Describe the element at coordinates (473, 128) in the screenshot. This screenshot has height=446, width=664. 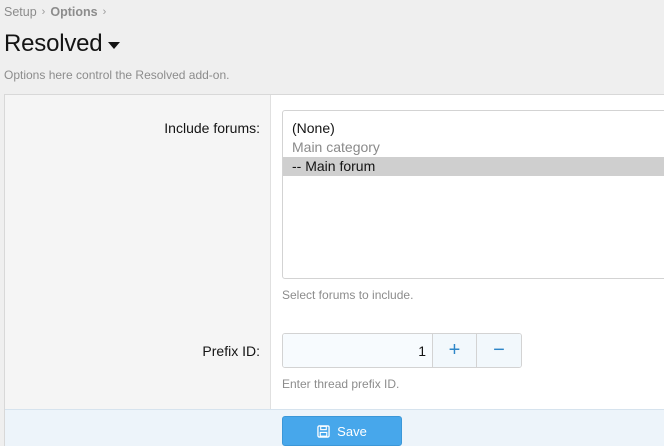
I see `list-option-none: (None)` at that location.